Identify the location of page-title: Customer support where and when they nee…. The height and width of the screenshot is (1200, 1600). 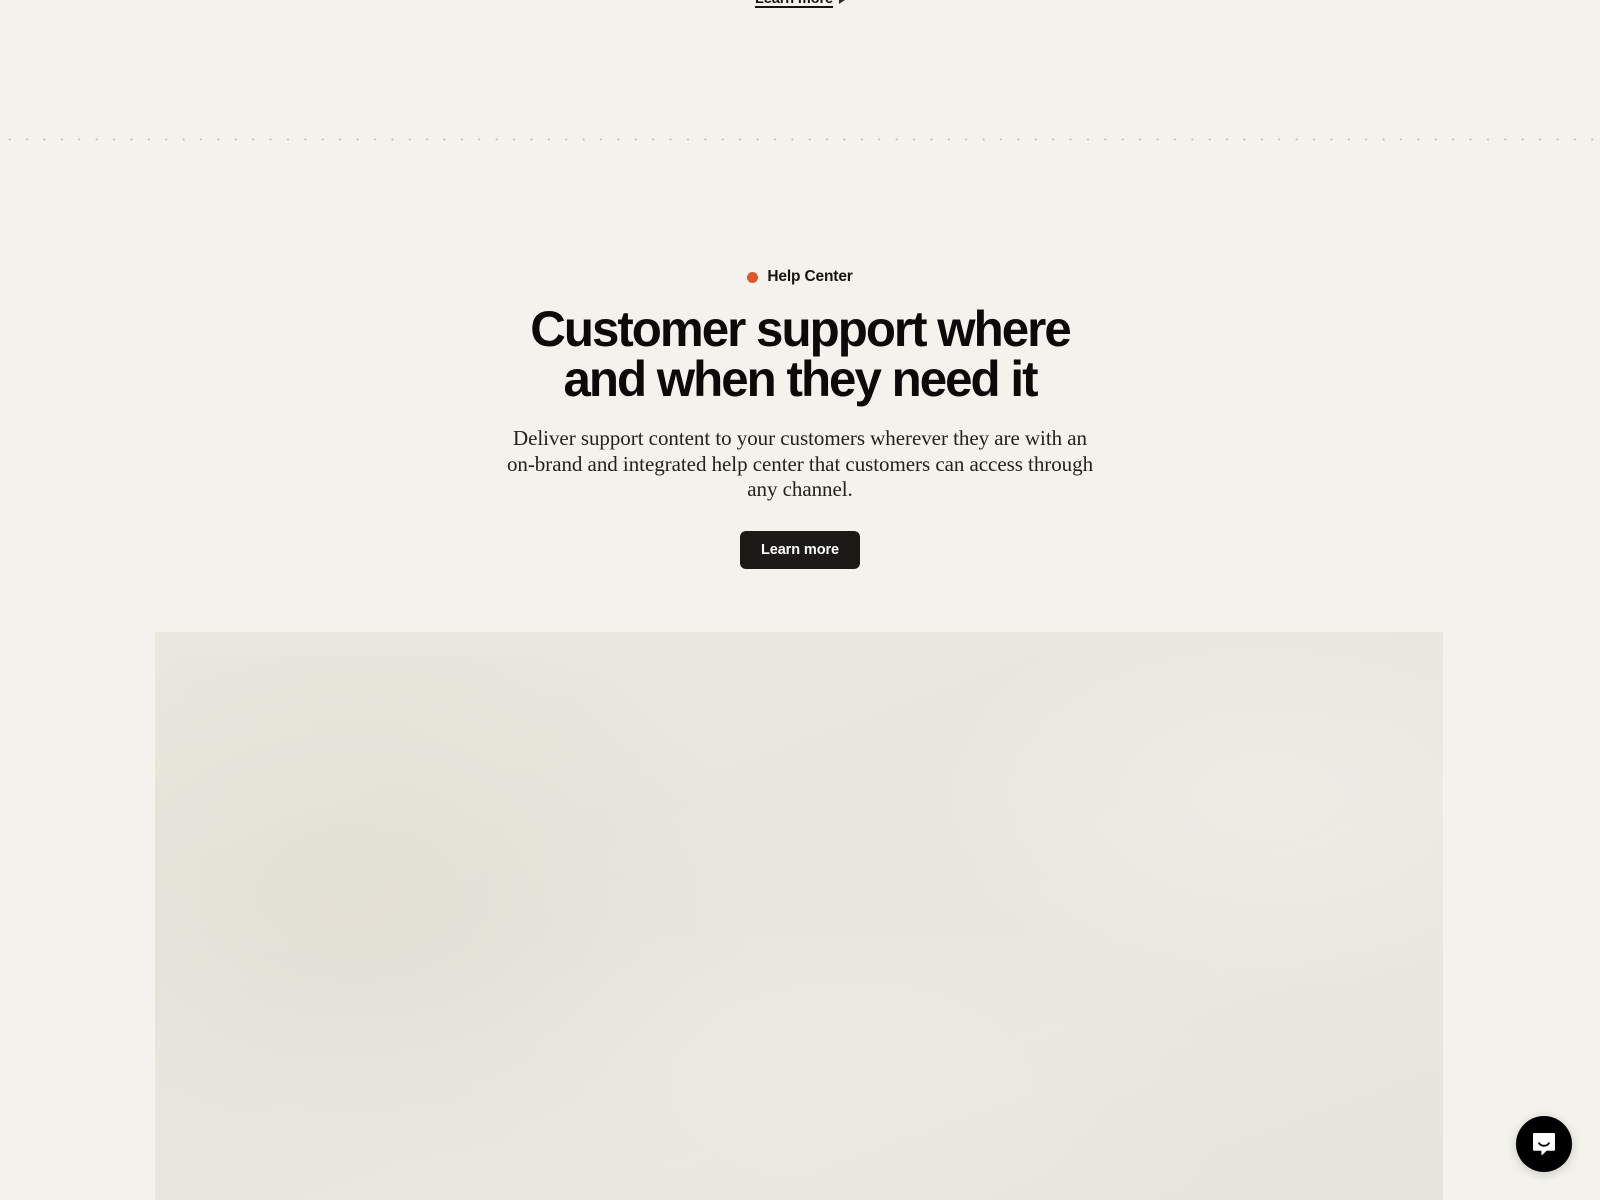
(801, 354).